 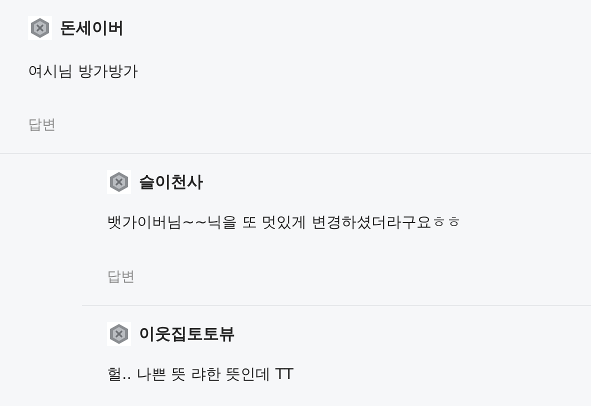 I want to click on comment-text: 뱃가이버님~~닉을 또 멋있게 변경하셨더라구요ㅎㅎ, so click(x=284, y=222).